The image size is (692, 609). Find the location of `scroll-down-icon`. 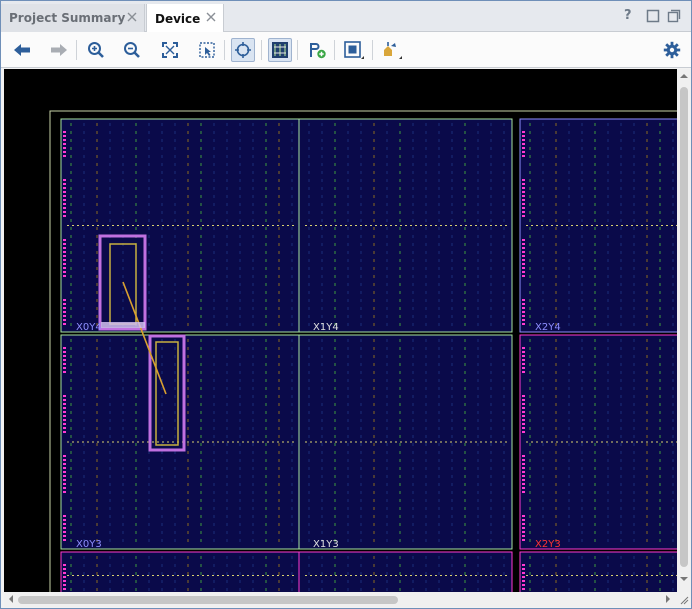

scroll-down-icon is located at coordinates (684, 579).